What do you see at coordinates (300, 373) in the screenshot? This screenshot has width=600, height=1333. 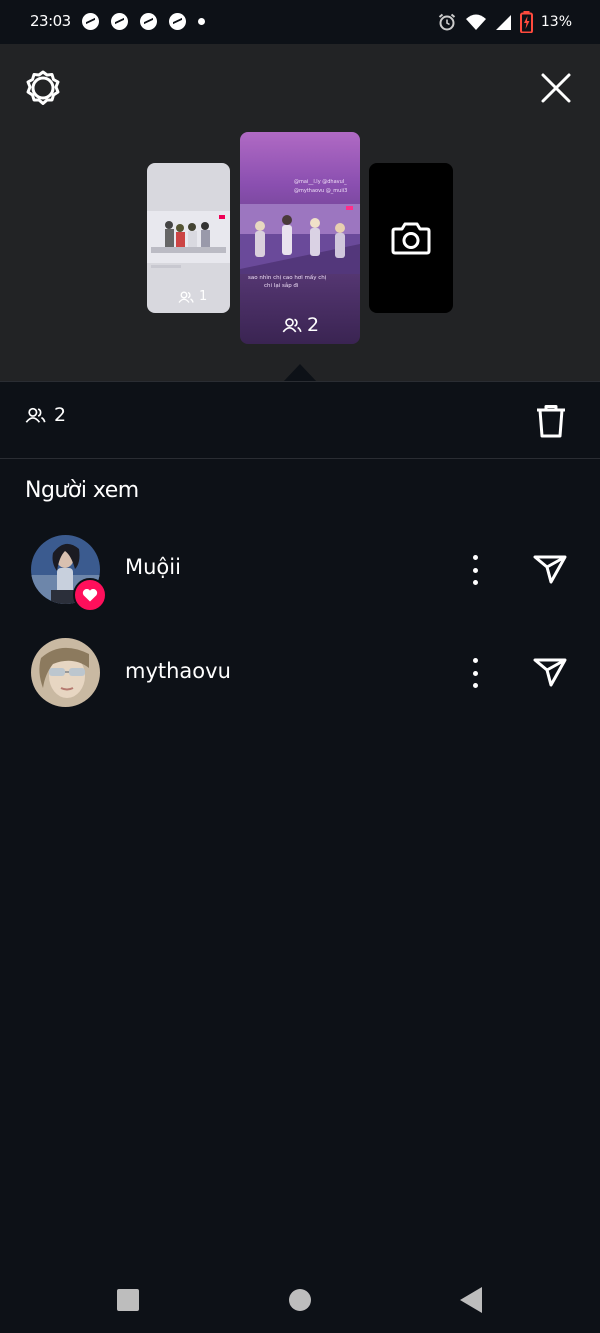 I see `selection-pointer` at bounding box center [300, 373].